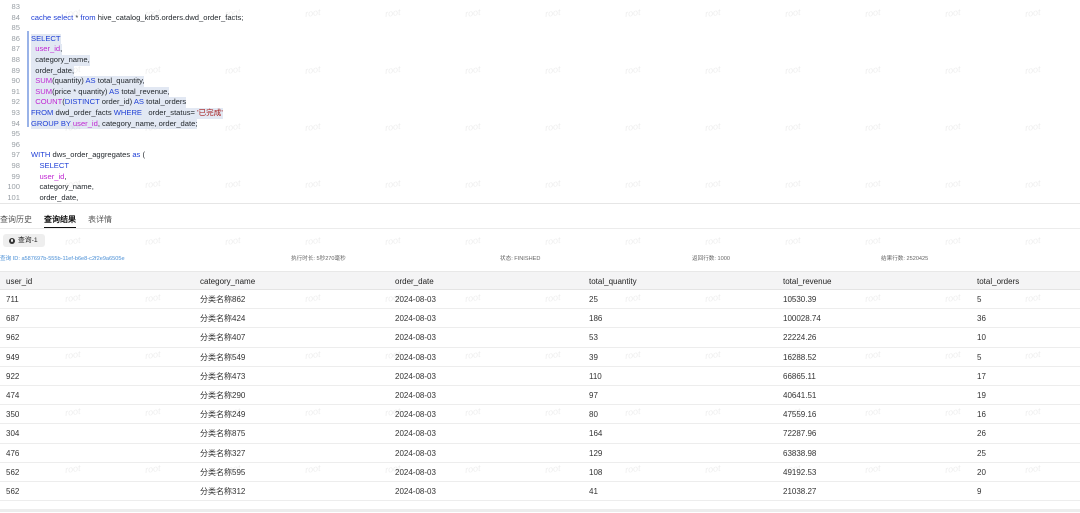 The height and width of the screenshot is (513, 1080). Describe the element at coordinates (166, 102) in the screenshot. I see `code-token: total_orders` at that location.